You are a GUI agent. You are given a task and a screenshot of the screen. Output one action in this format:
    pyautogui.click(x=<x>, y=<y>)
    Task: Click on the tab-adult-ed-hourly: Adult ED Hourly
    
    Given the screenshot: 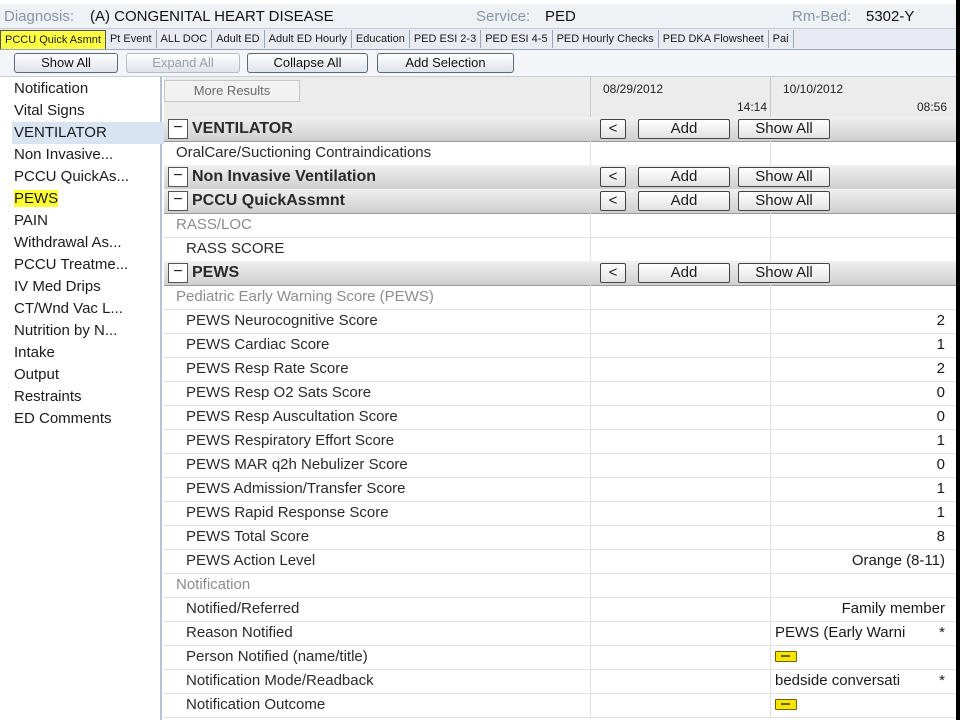 What is the action you would take?
    pyautogui.click(x=308, y=39)
    